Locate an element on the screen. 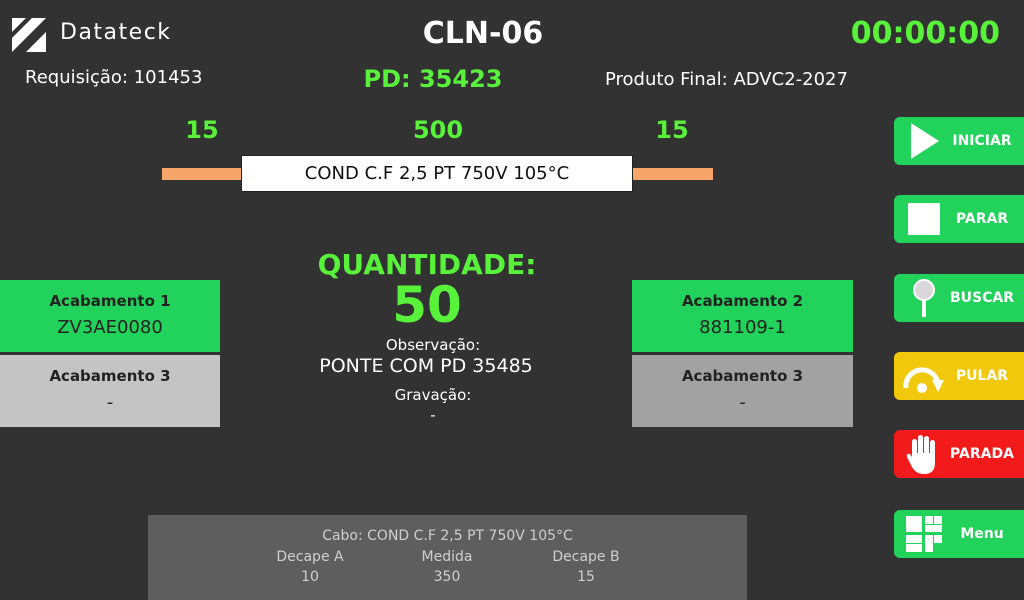  pular-button: PULAR is located at coordinates (959, 376).